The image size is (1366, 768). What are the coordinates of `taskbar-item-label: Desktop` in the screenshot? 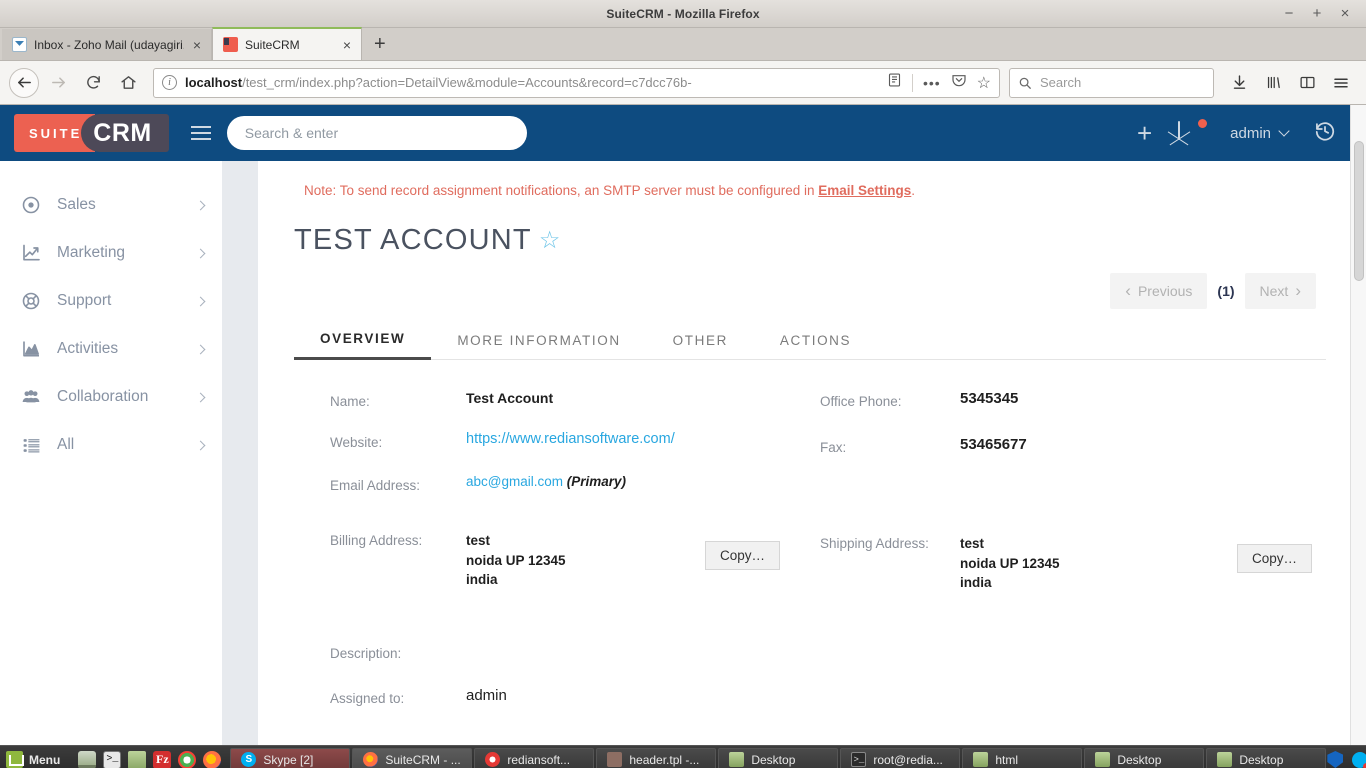 It's located at (1139, 759).